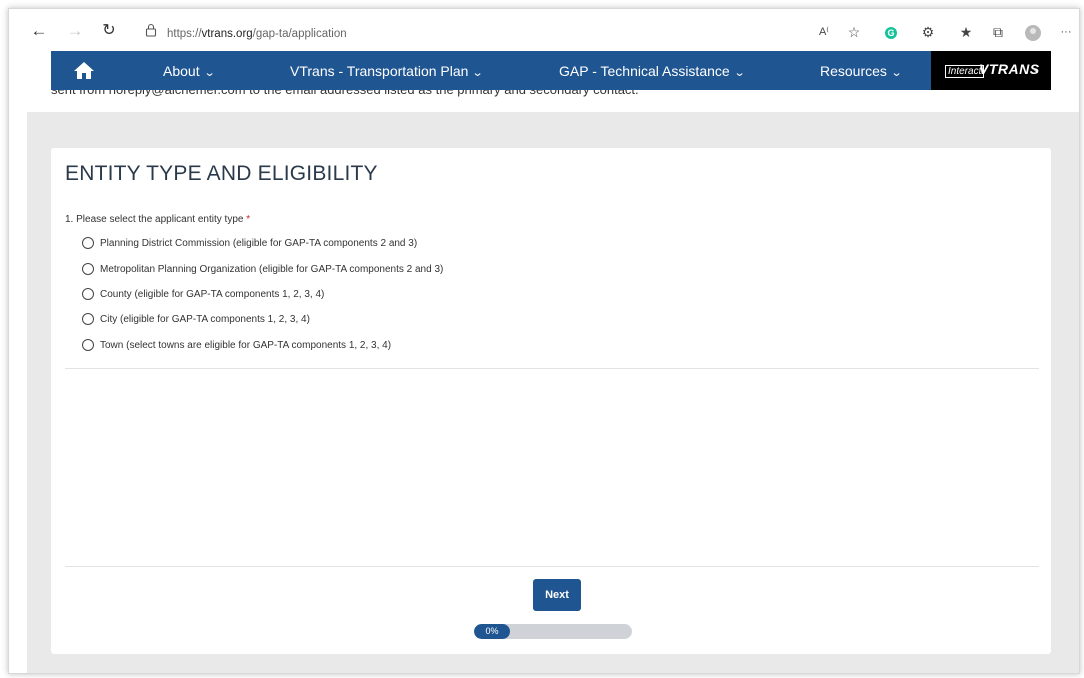 The height and width of the screenshot is (678, 1084). I want to click on nav-gap-ta-label: GAP - Technical Assistance, so click(644, 71).